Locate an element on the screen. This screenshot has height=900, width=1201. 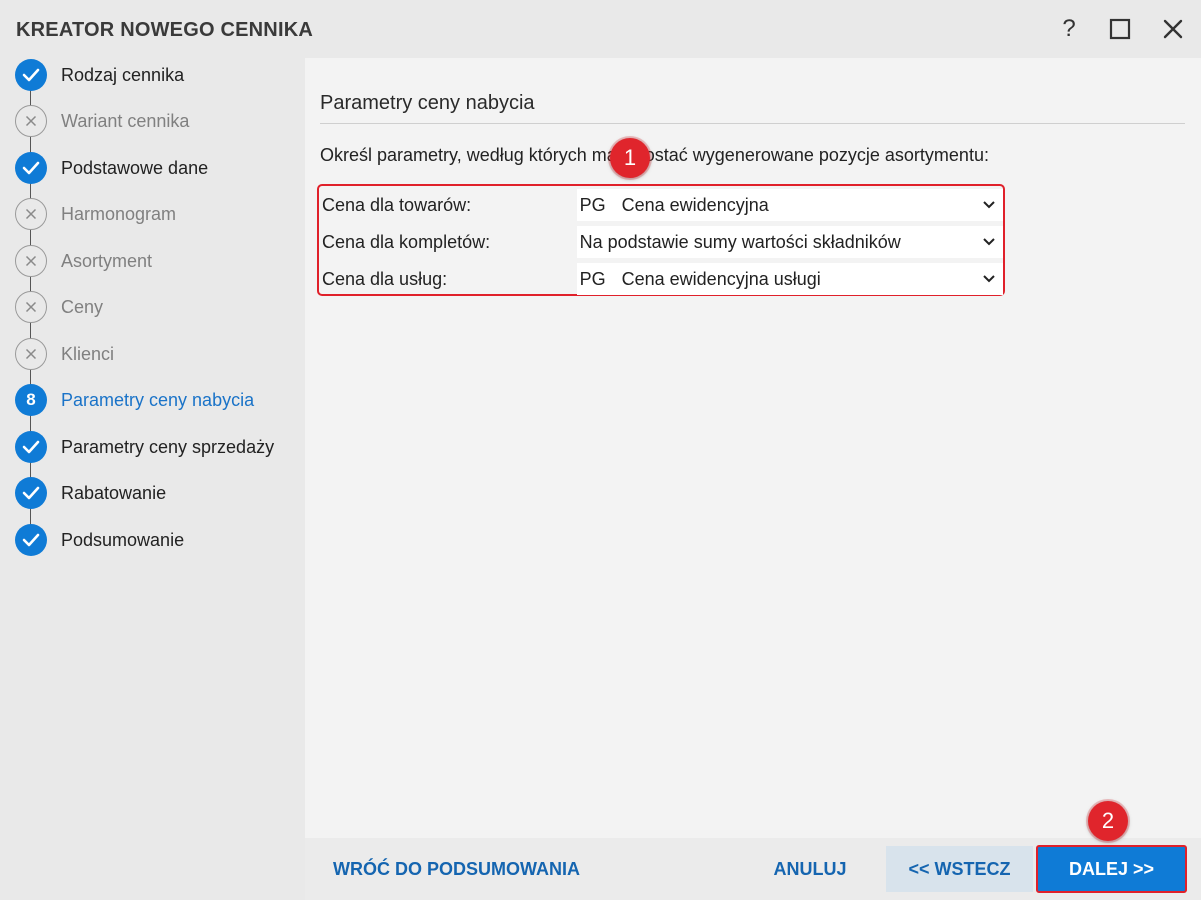
step-label: Asortyment is located at coordinates (107, 260).